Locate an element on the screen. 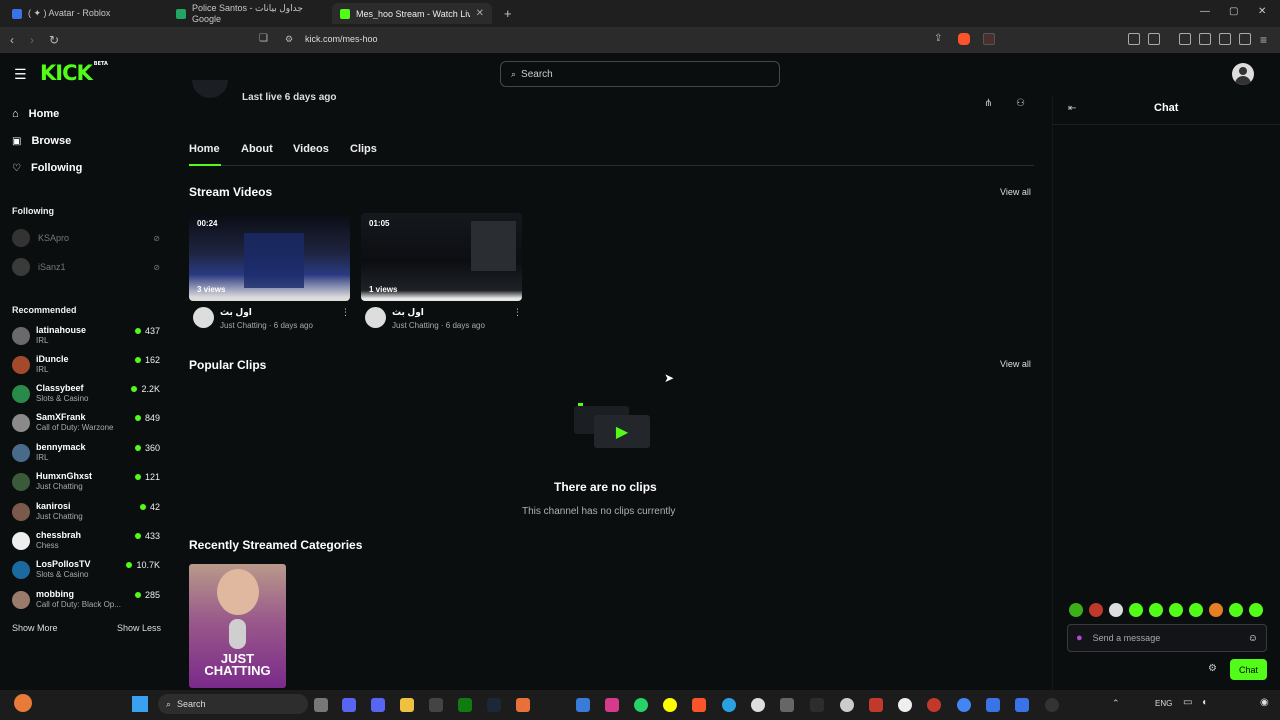 Image resolution: width=1280 pixels, height=720 pixels. recommended-channel: latinahouse IRL 437 is located at coordinates (86, 338).